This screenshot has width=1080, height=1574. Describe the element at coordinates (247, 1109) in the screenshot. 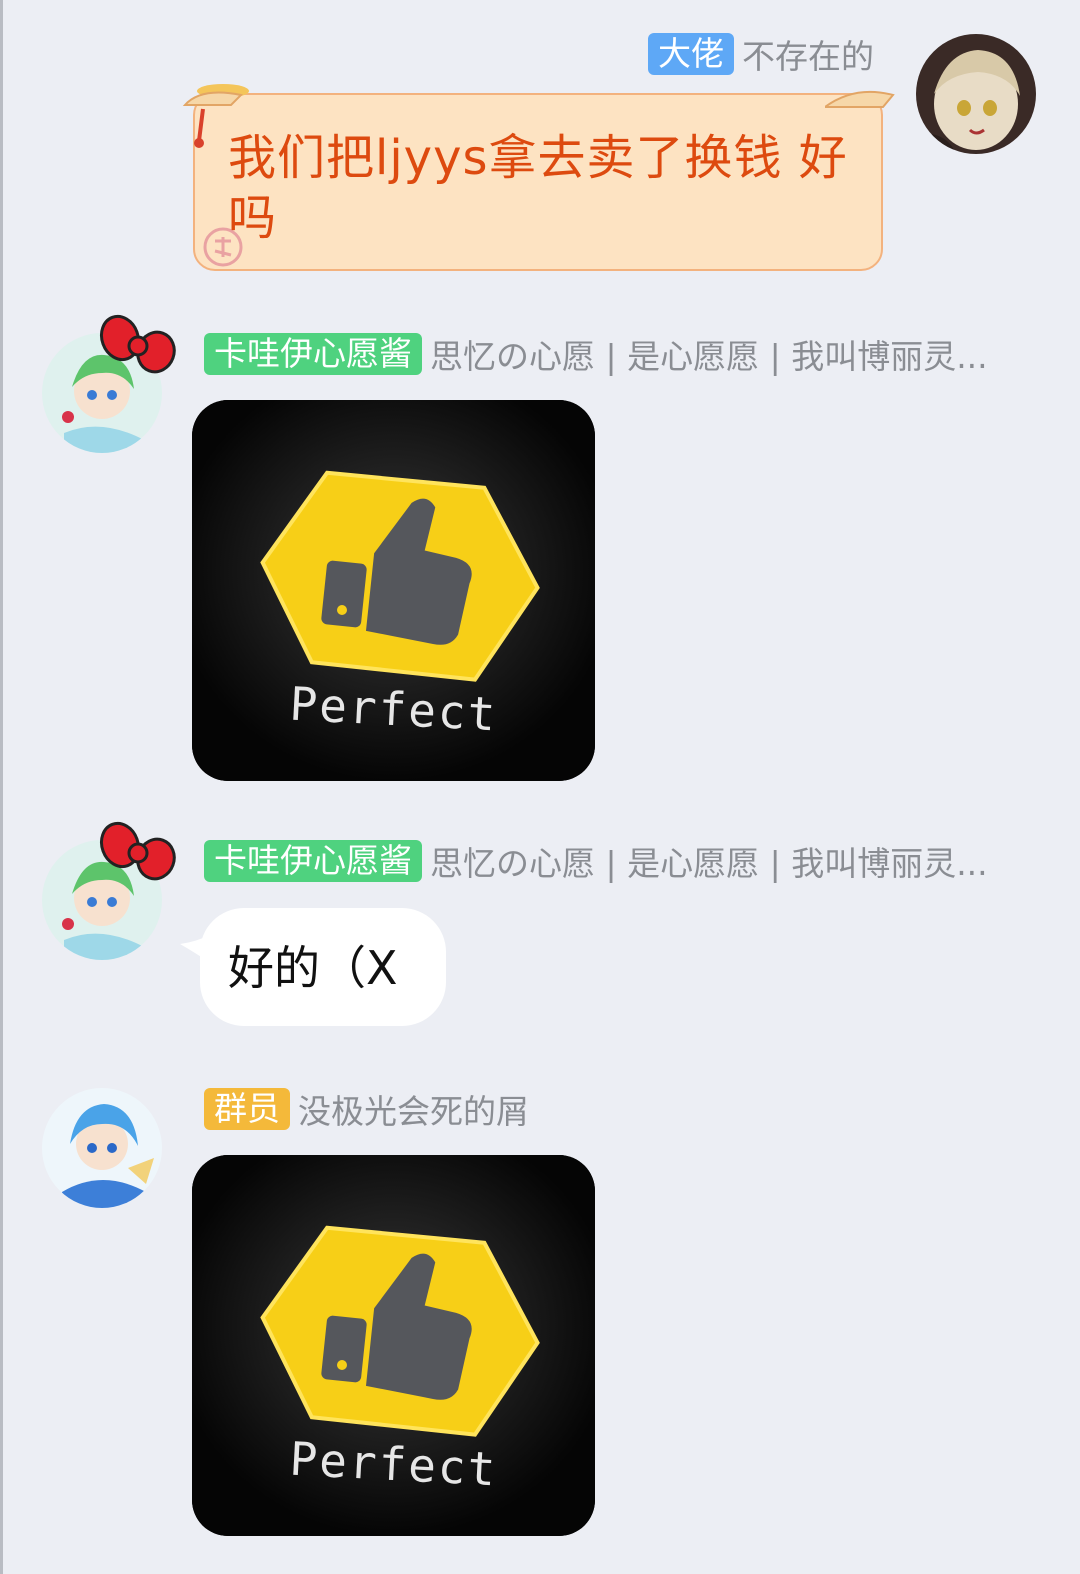

I see `role-badge: 群员` at that location.